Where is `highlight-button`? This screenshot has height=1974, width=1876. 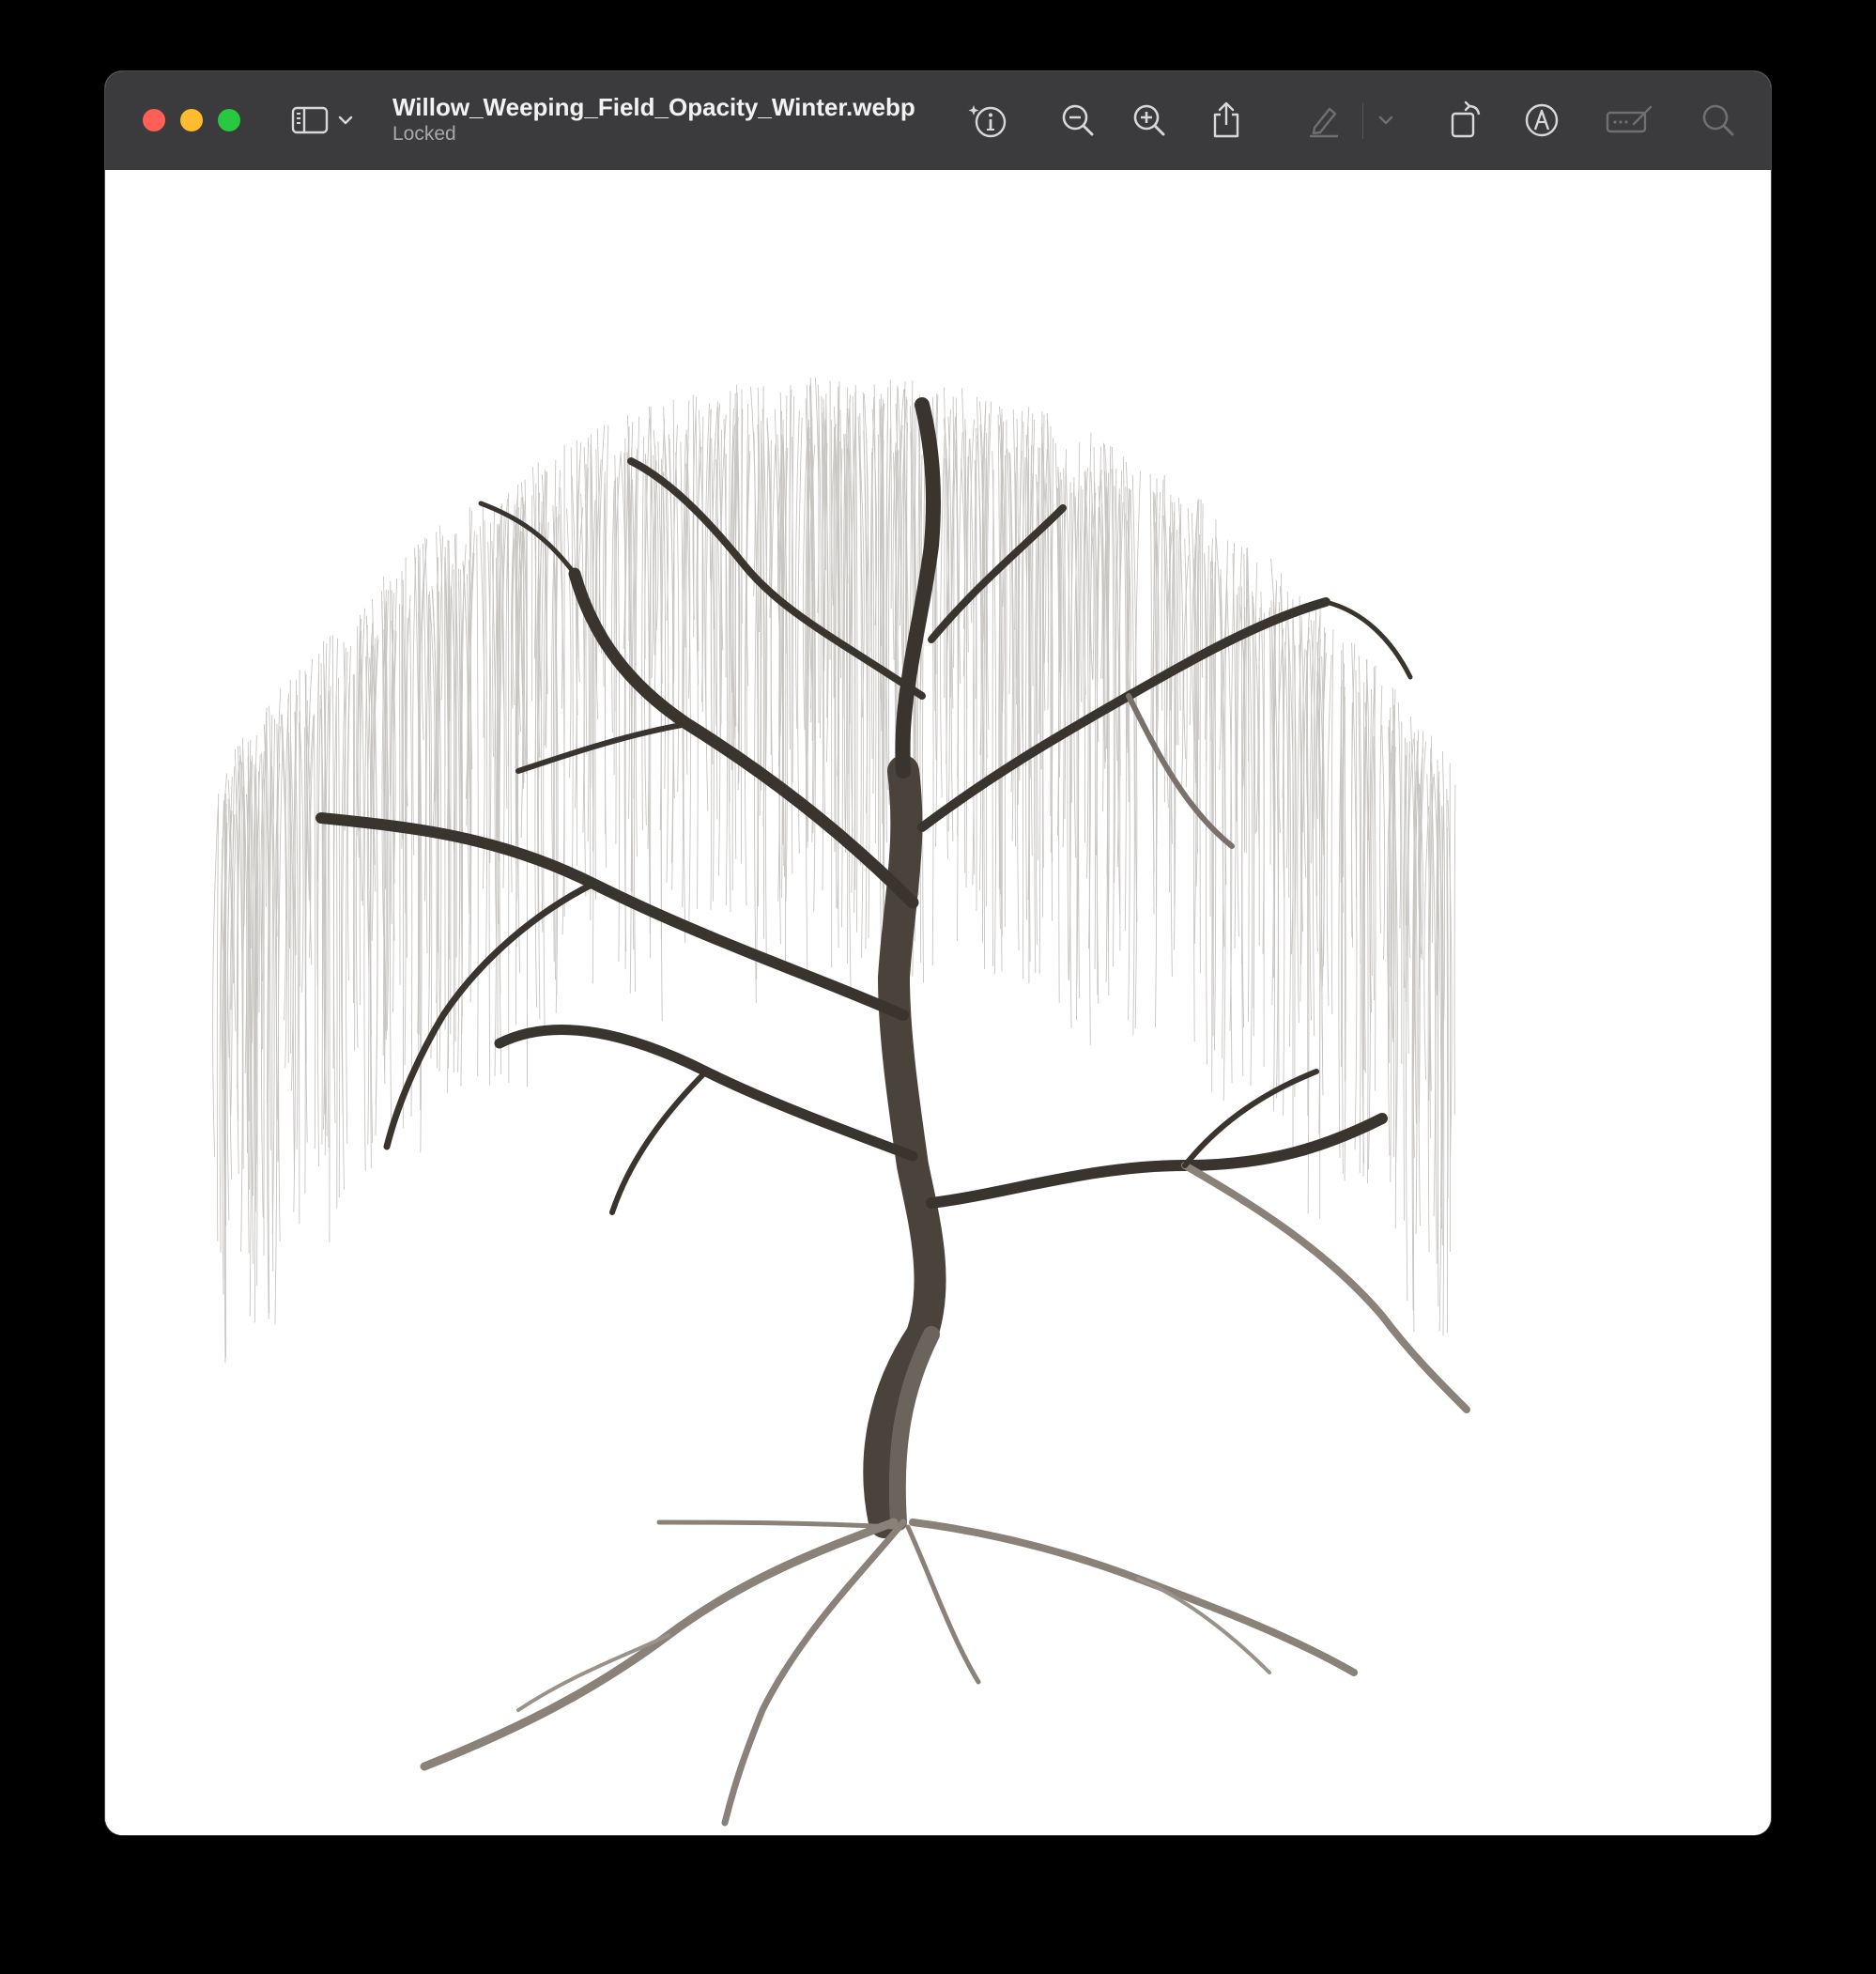 highlight-button is located at coordinates (1324, 120).